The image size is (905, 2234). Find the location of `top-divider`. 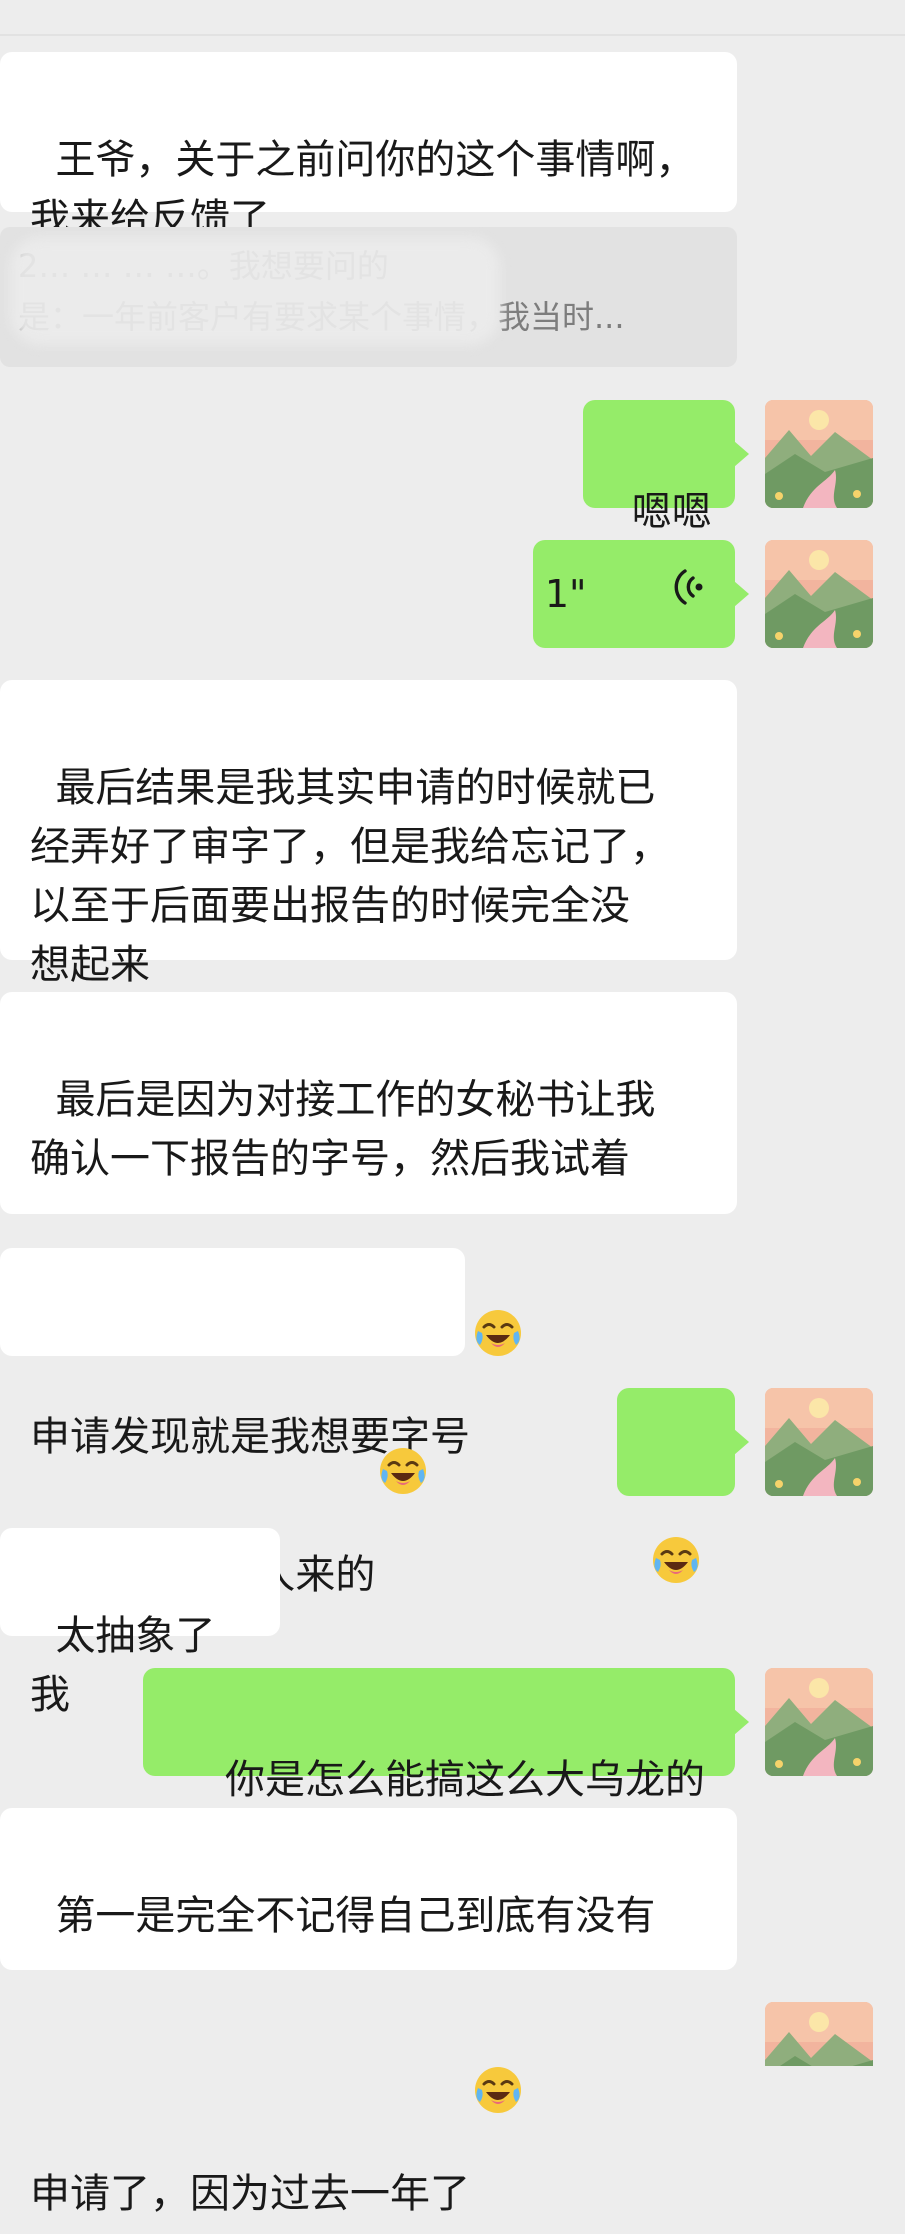

top-divider is located at coordinates (452, 35).